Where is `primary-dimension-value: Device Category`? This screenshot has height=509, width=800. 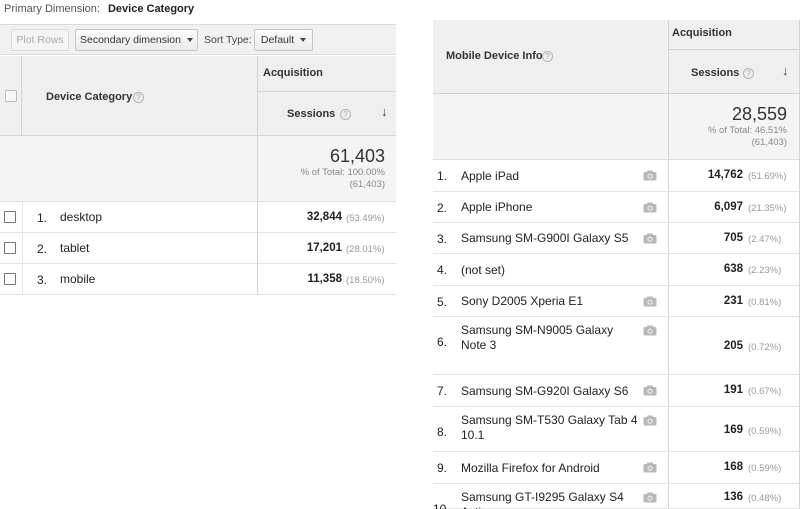 primary-dimension-value: Device Category is located at coordinates (151, 9).